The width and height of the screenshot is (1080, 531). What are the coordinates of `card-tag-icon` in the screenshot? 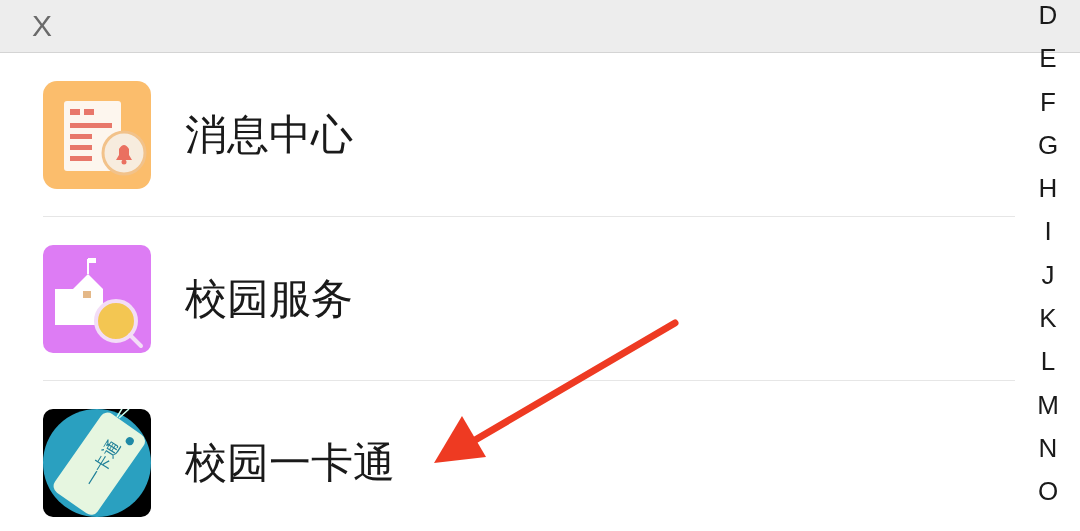 It's located at (97, 463).